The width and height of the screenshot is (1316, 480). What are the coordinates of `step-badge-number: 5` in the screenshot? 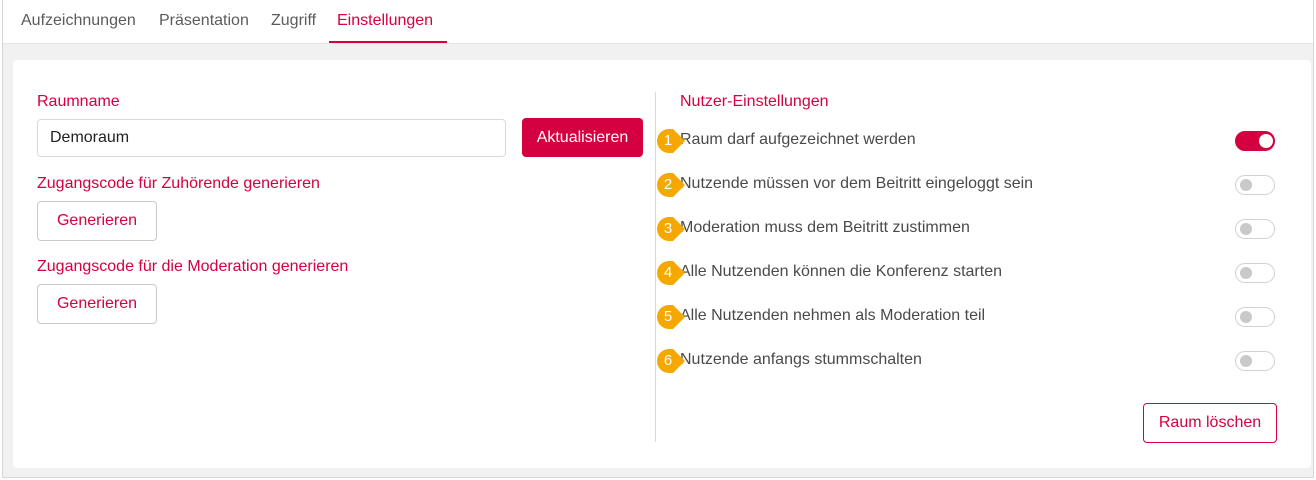 It's located at (668, 316).